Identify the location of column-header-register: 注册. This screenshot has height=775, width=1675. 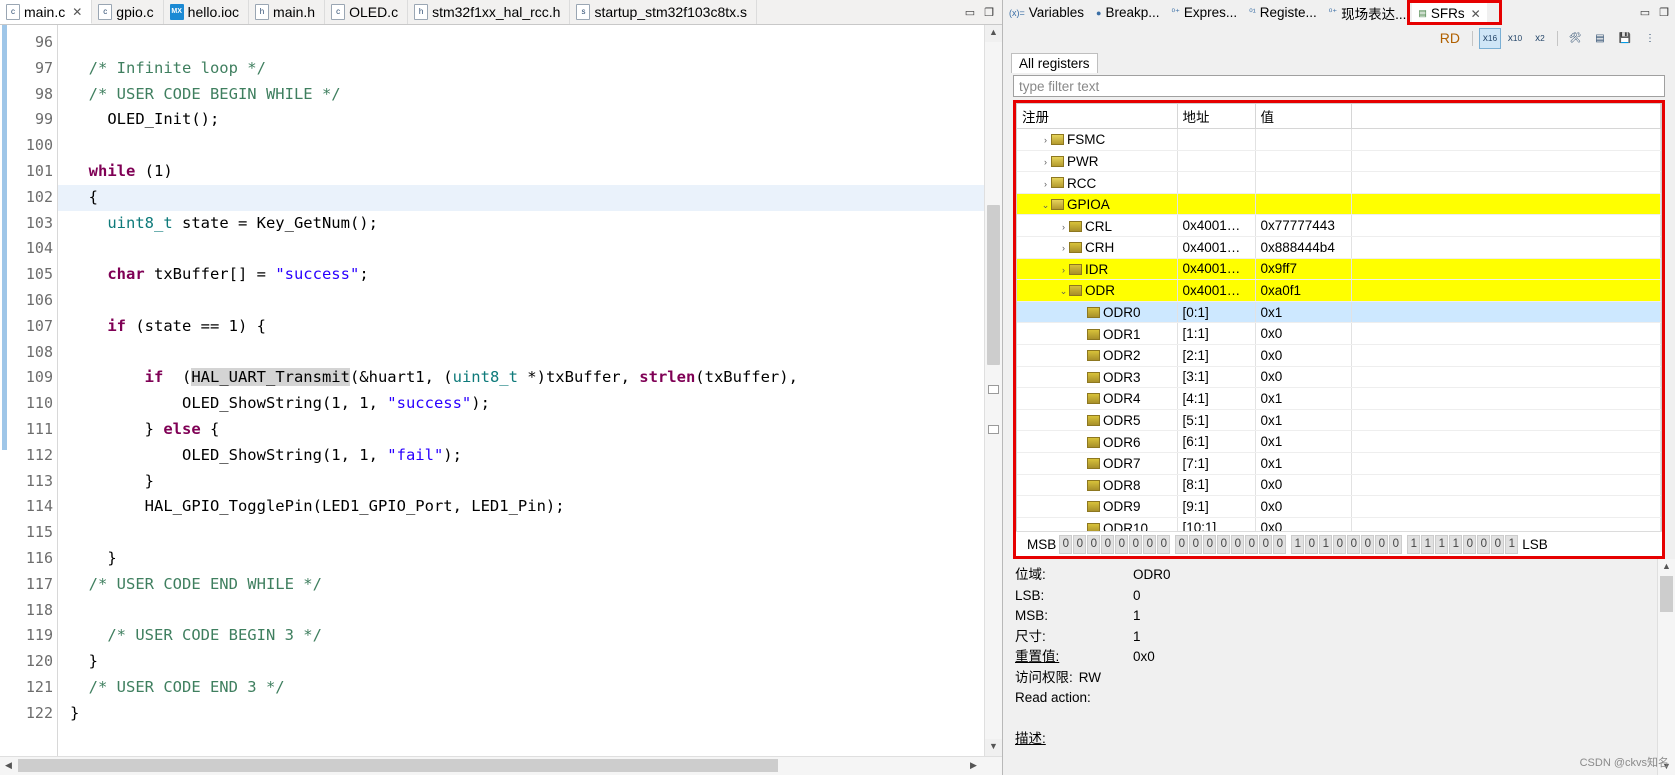
(1097, 116).